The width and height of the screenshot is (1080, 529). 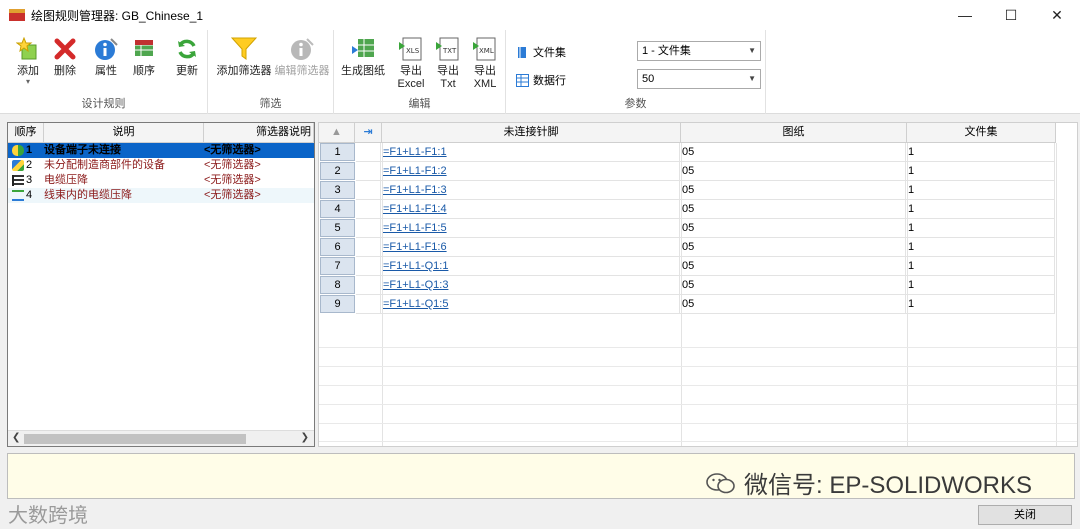 What do you see at coordinates (368, 132) in the screenshot?
I see `pin-column-icon: ⇥` at bounding box center [368, 132].